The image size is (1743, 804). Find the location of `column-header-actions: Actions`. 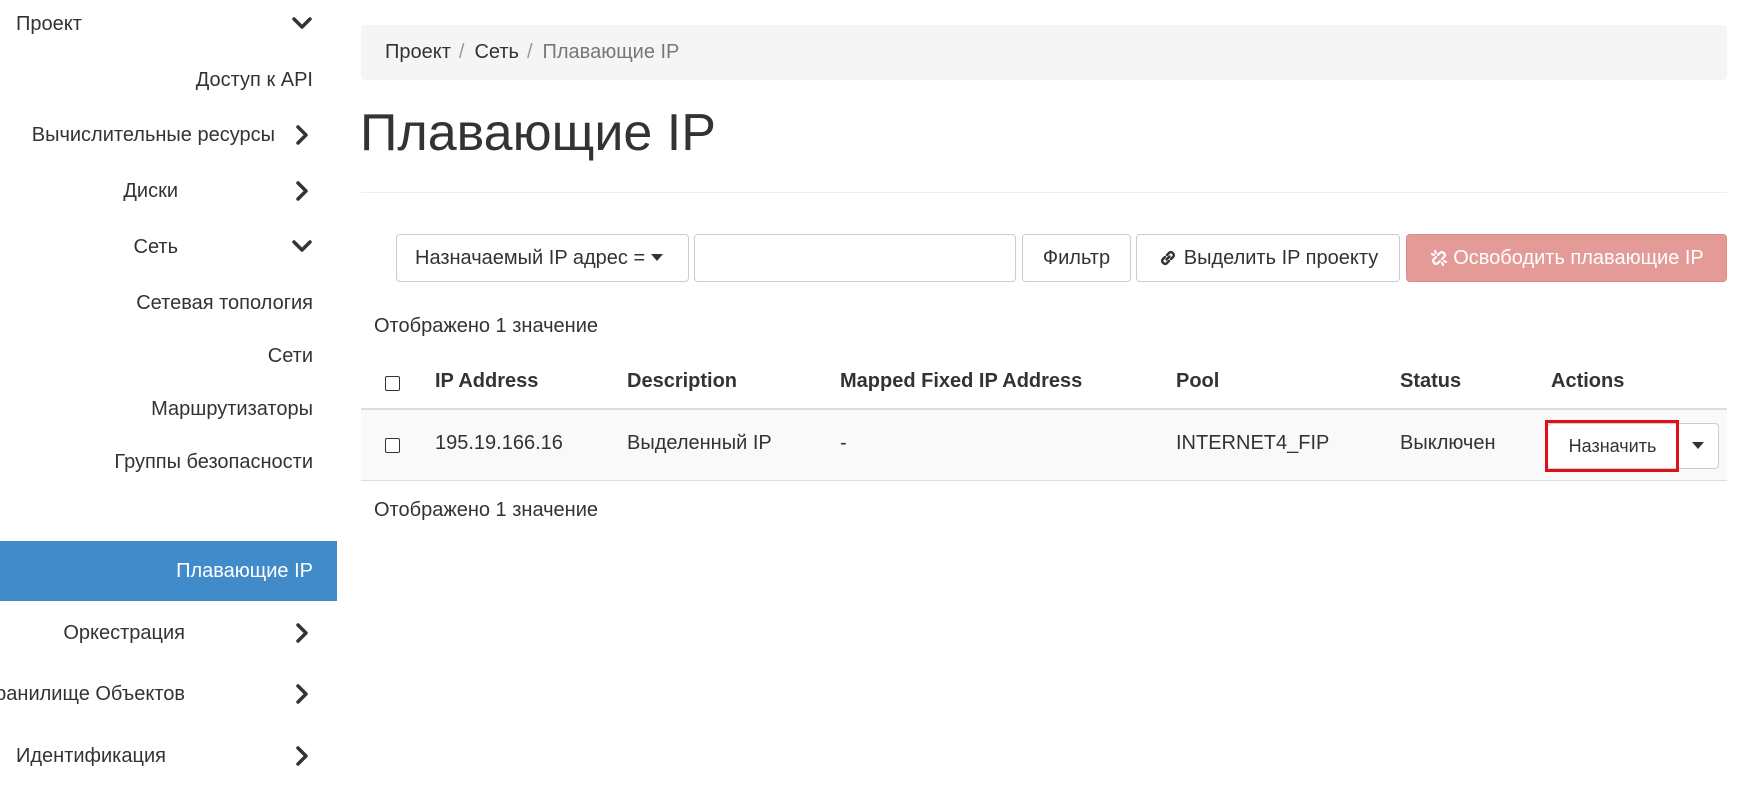

column-header-actions: Actions is located at coordinates (1588, 381).